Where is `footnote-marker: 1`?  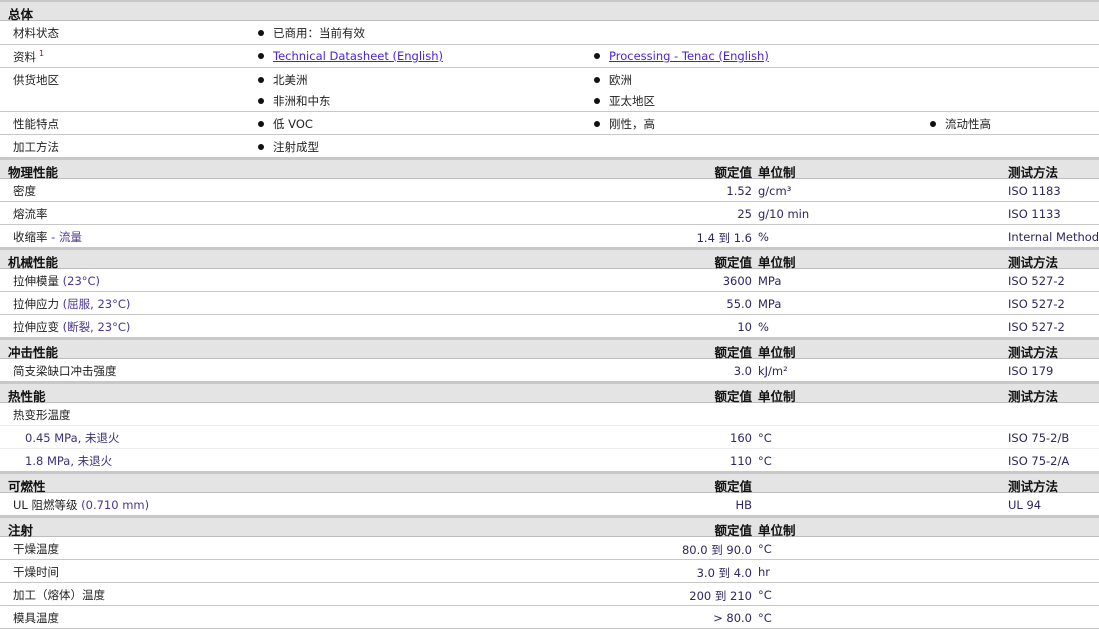
footnote-marker: 1 is located at coordinates (42, 54).